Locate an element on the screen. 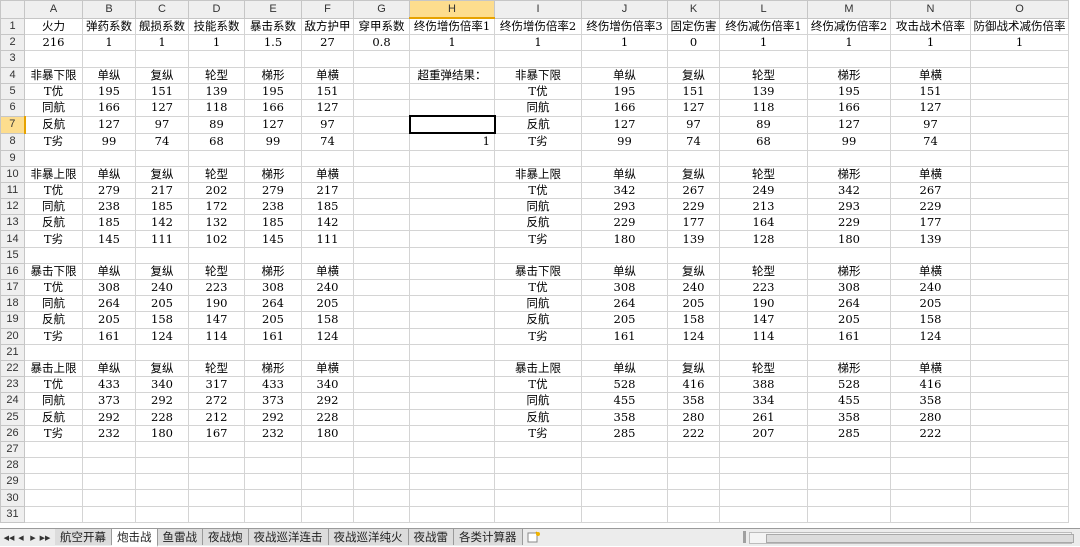  row-header: 3 is located at coordinates (13, 59).